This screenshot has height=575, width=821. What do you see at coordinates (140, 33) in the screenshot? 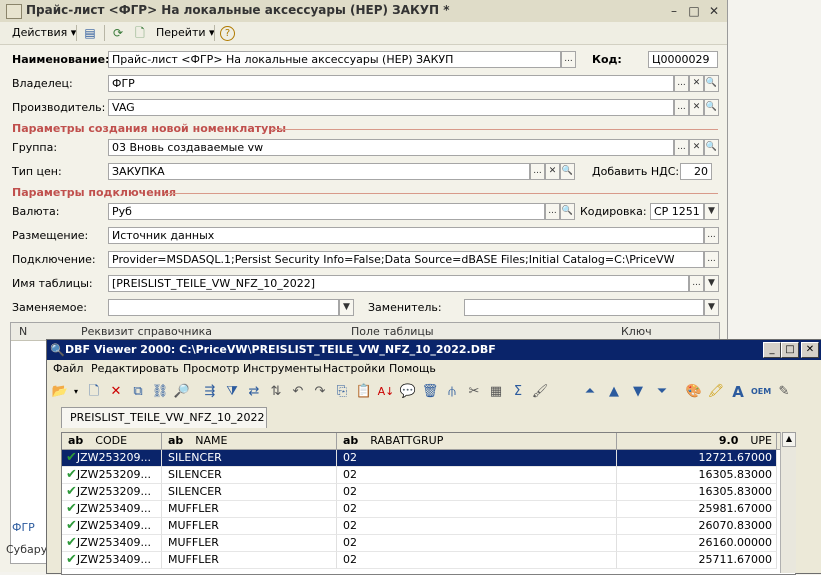
I see `new-document-icon: 🗋` at bounding box center [140, 33].